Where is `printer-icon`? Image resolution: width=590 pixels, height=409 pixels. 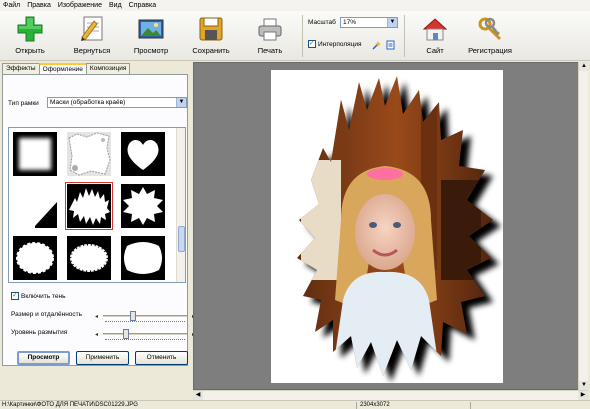 printer-icon is located at coordinates (270, 29).